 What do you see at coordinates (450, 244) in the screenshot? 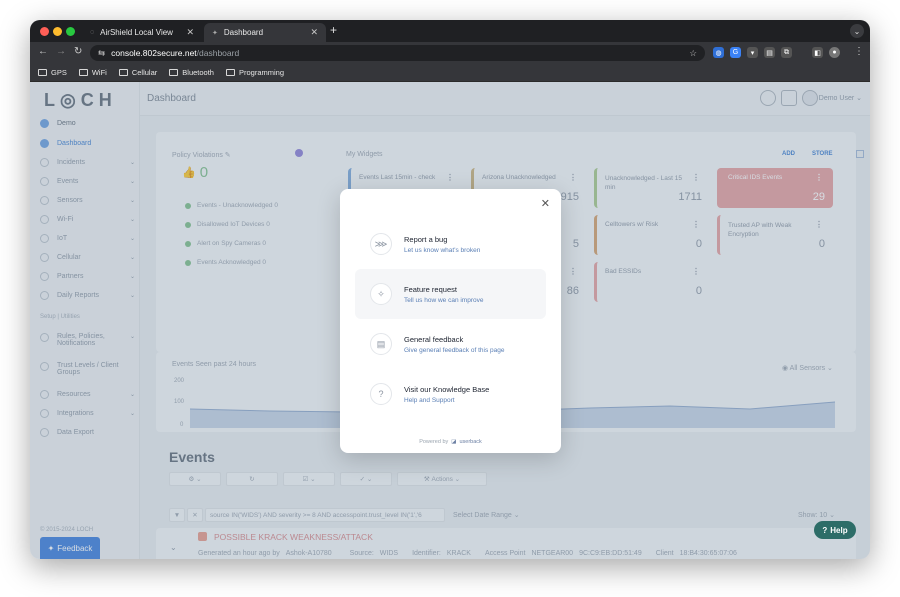
I see `report-bug-option: ⋙ Report a bug Let us know what's broken` at bounding box center [450, 244].